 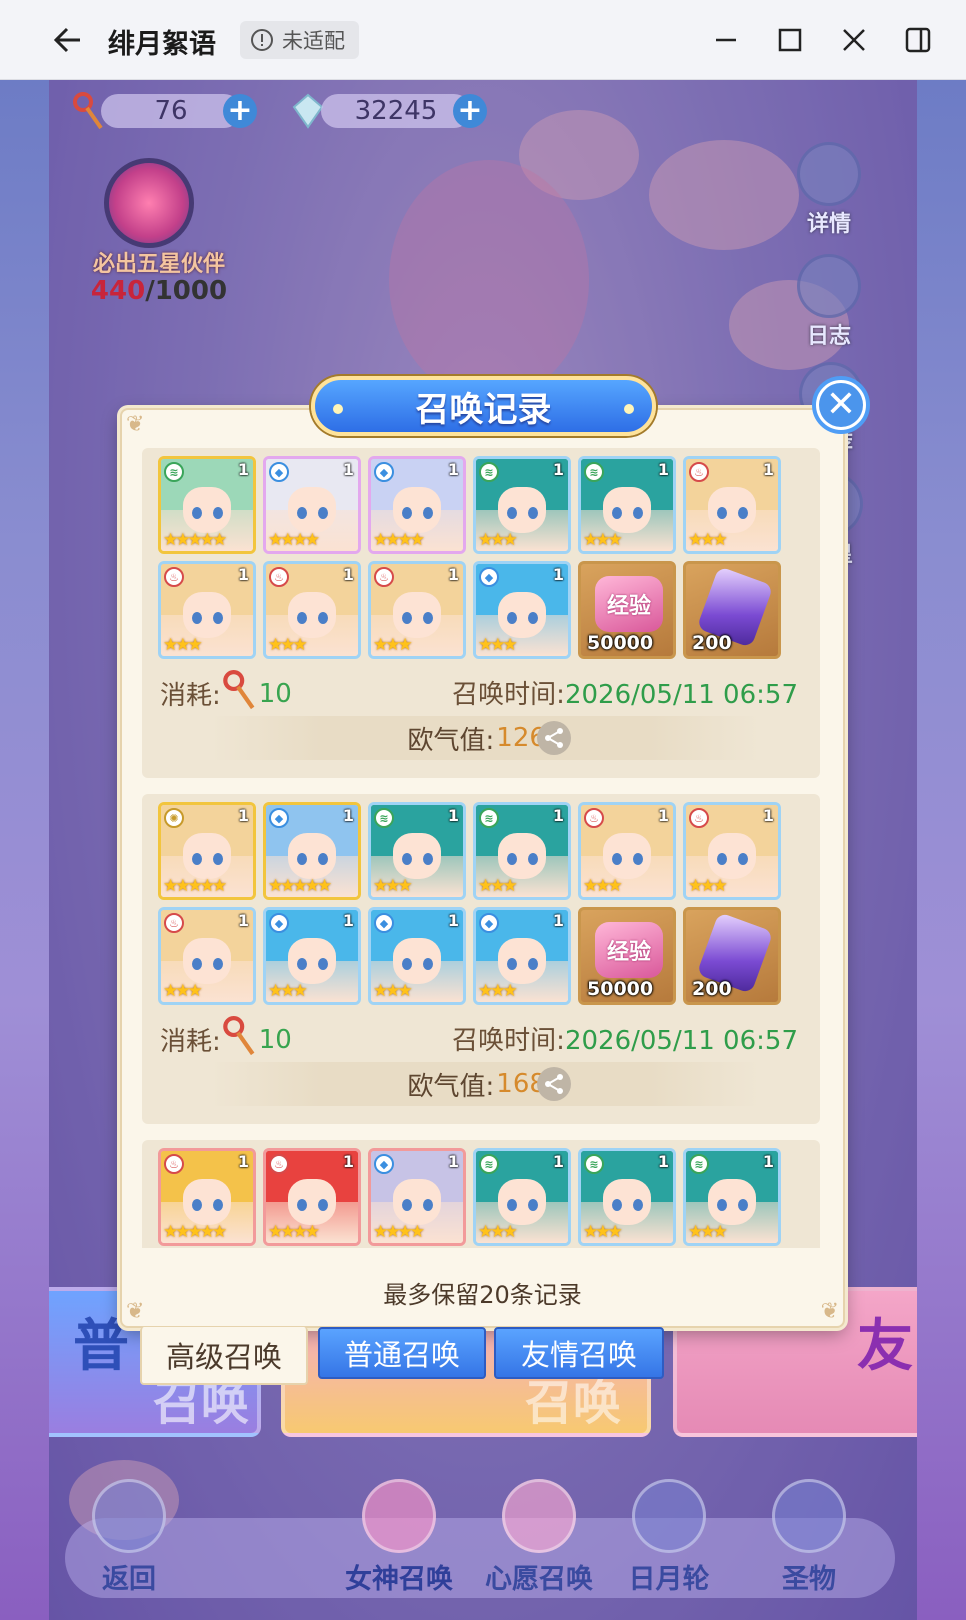 I want to click on fire-element-icon: ♨, so click(x=699, y=818).